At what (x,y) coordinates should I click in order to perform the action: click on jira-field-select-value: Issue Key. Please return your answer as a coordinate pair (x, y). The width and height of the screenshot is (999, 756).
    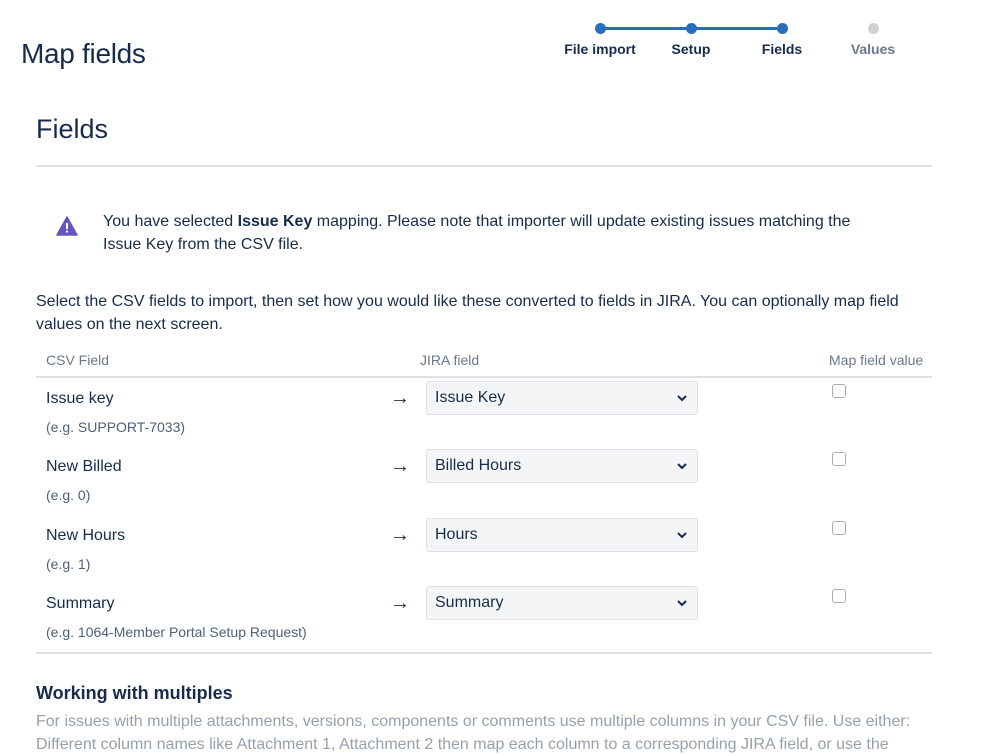
    Looking at the image, I should click on (470, 397).